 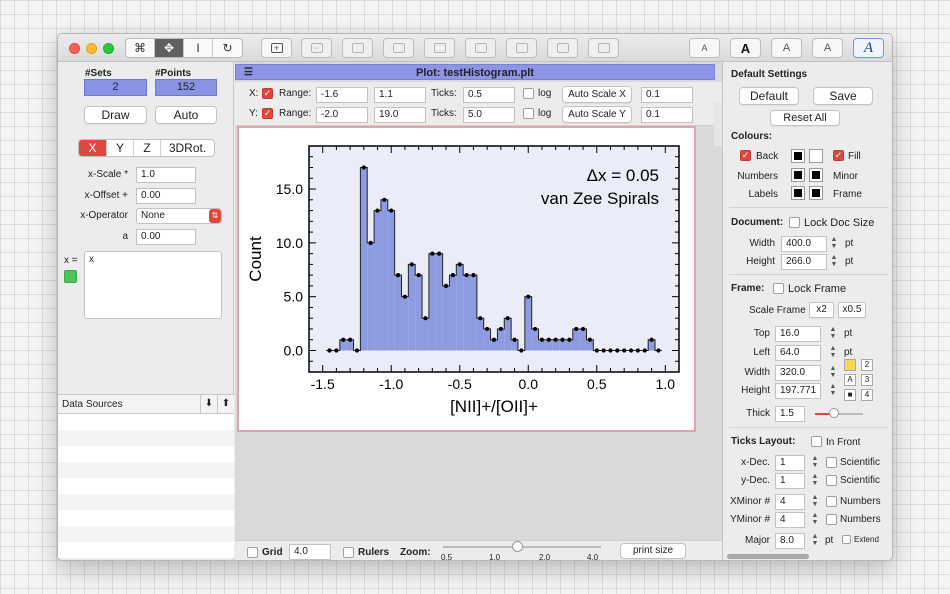 I want to click on superscript-button: A, so click(x=786, y=48).